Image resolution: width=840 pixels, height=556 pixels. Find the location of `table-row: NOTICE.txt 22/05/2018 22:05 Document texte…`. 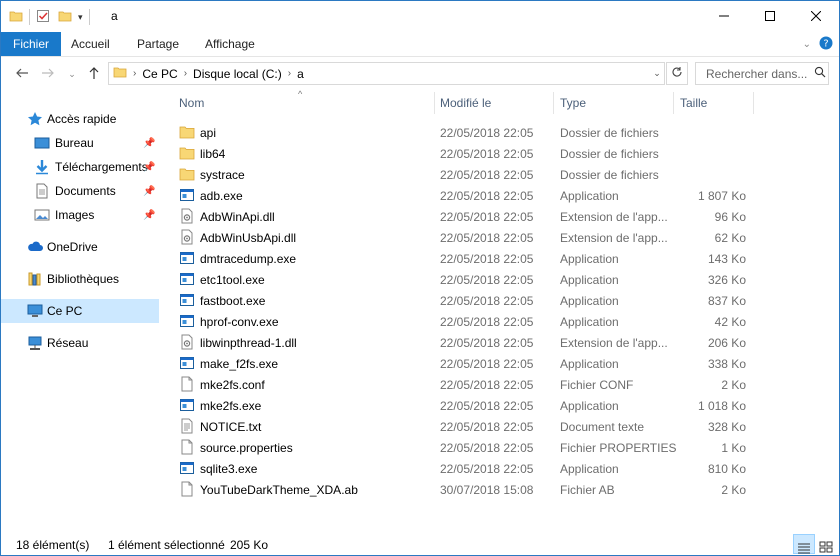

table-row: NOTICE.txt 22/05/2018 22:05 Document texte… is located at coordinates (503, 426).